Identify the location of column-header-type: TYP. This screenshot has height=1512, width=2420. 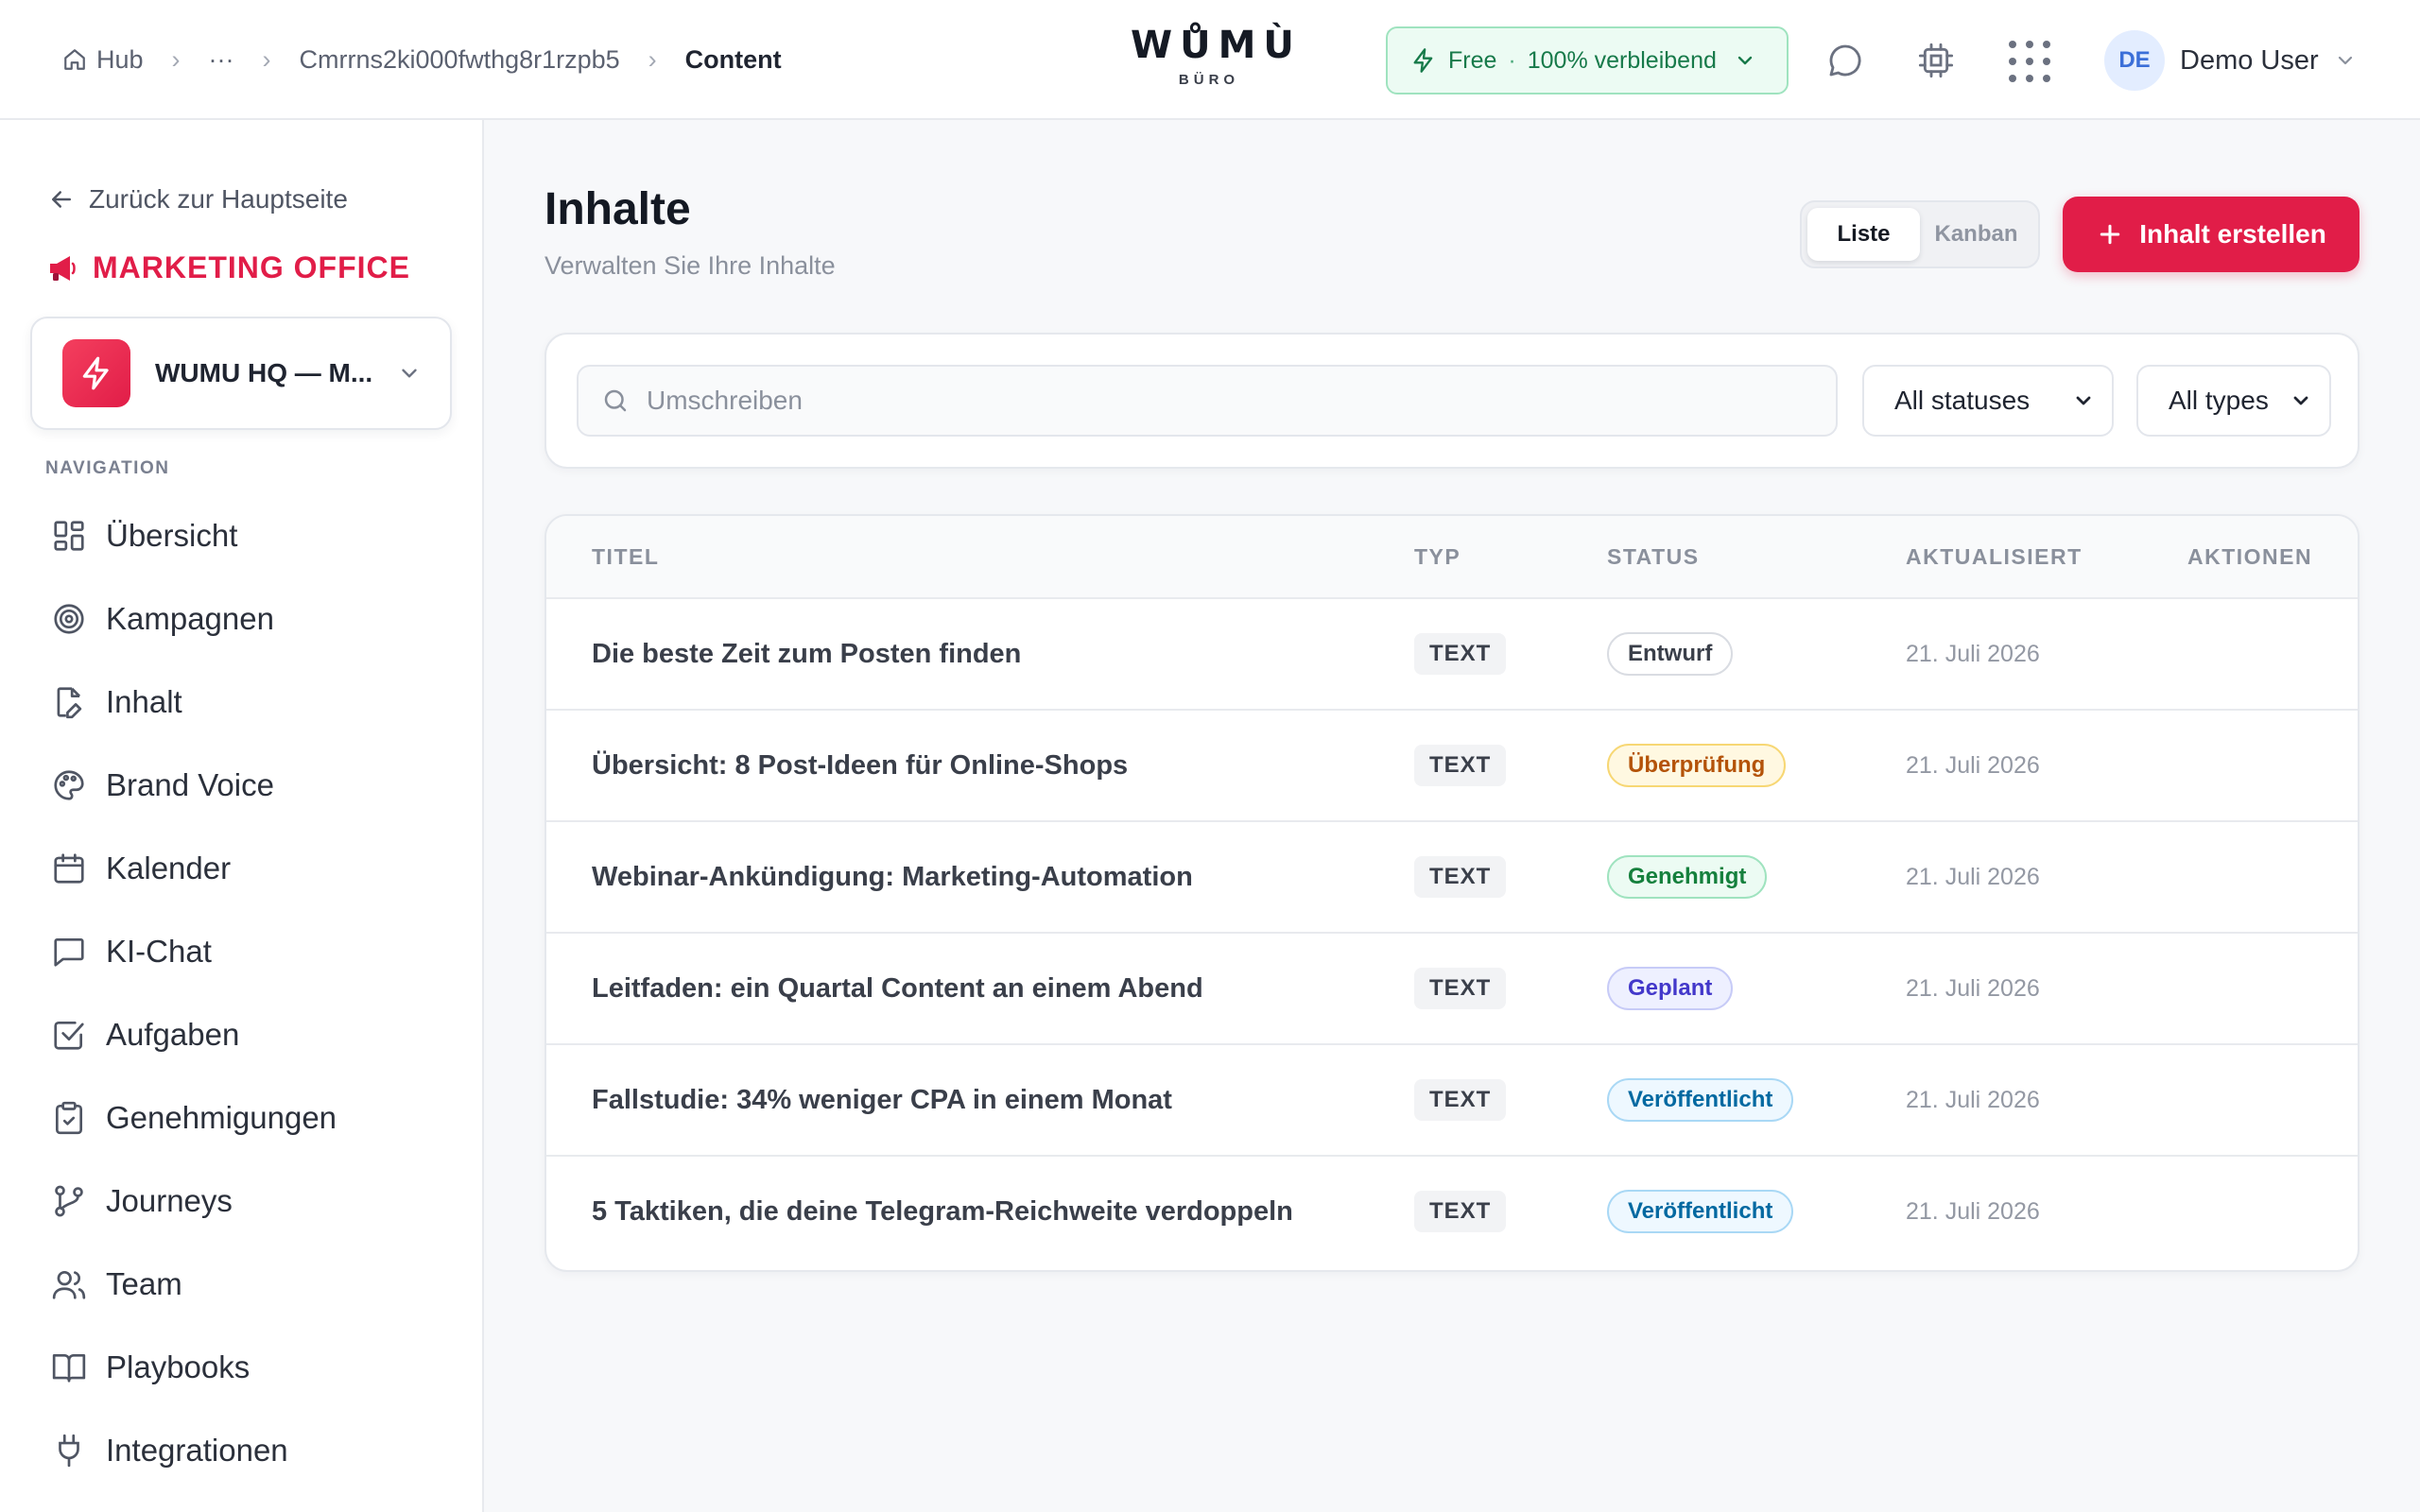
(1438, 557).